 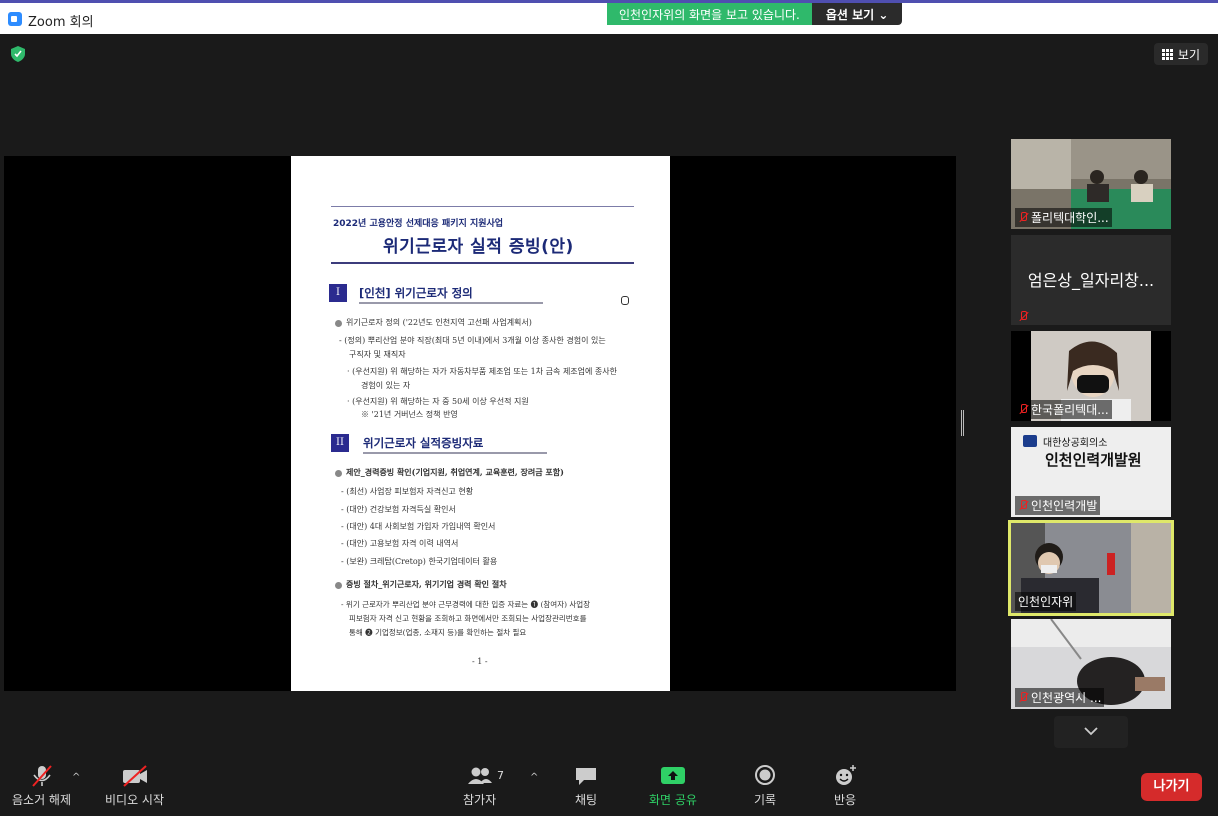 What do you see at coordinates (1075, 443) in the screenshot?
I see `logo-org-text: 대한상공회의소` at bounding box center [1075, 443].